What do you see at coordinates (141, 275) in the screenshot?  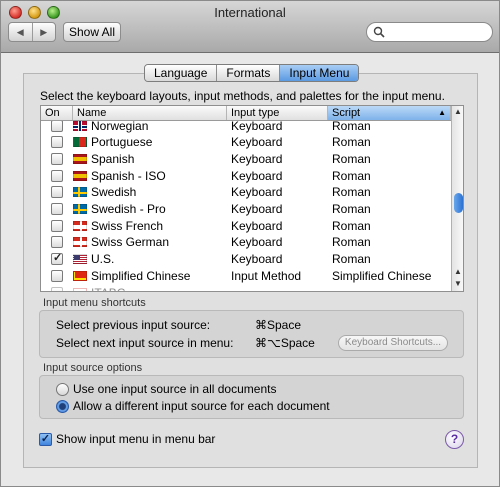 I see `row-name: Simplified Chinese` at bounding box center [141, 275].